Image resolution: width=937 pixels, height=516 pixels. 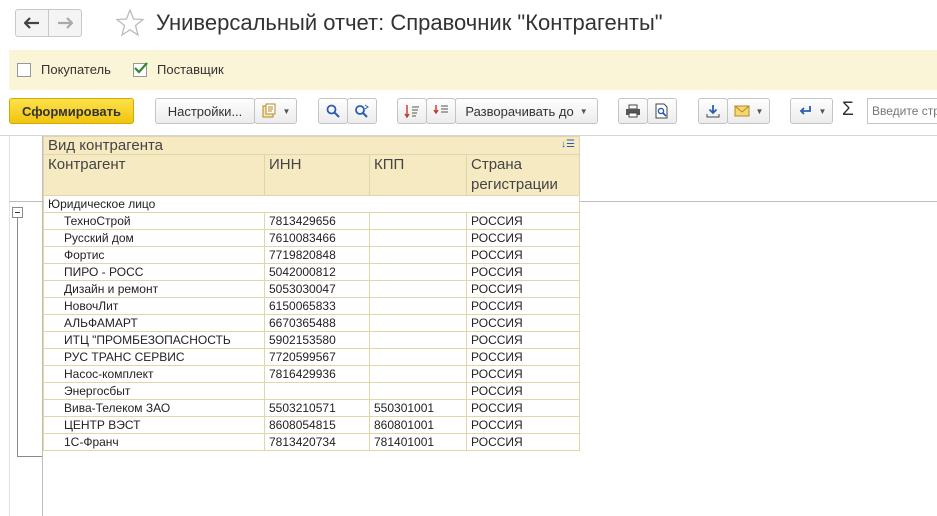 What do you see at coordinates (154, 255) in the screenshot?
I see `cell-contragent: Фортис` at bounding box center [154, 255].